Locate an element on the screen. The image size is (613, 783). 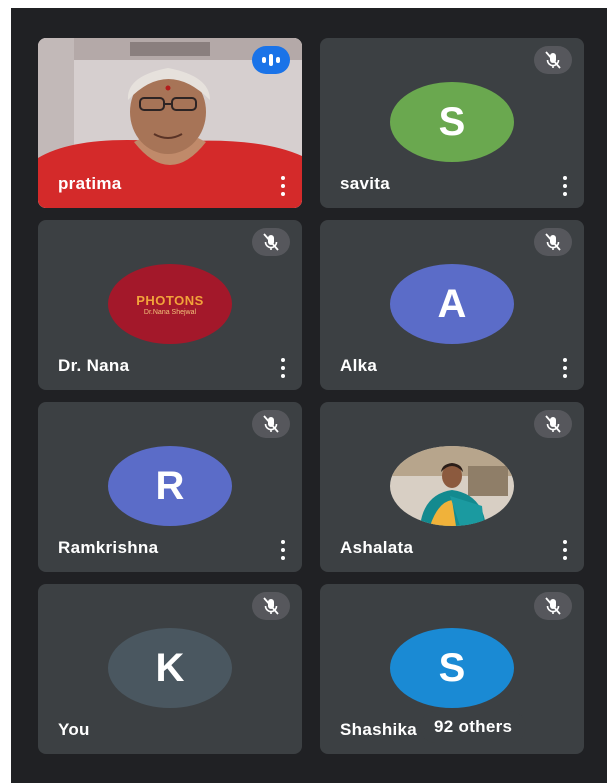
profile-photo is located at coordinates (452, 486).